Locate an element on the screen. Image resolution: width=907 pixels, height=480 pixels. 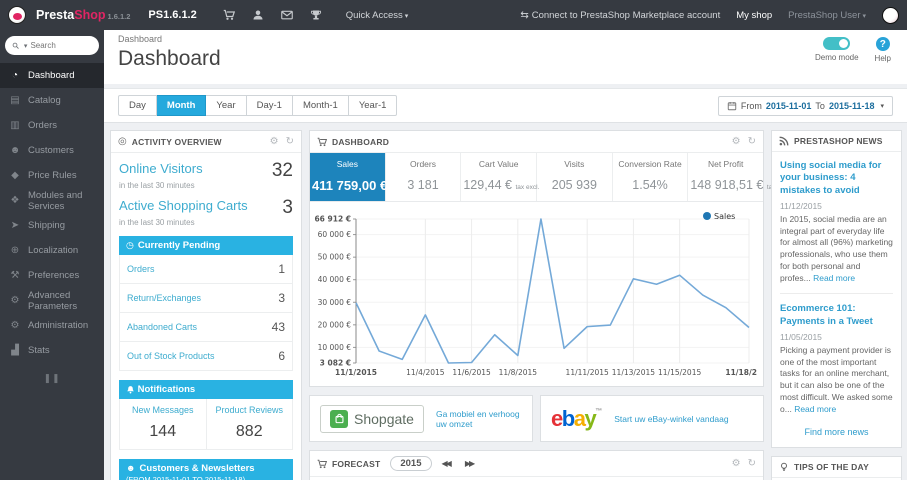
breadcrumb: Dashboard is located at coordinates (505, 39).